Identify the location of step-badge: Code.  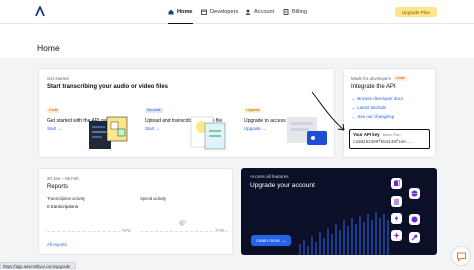
(53, 110).